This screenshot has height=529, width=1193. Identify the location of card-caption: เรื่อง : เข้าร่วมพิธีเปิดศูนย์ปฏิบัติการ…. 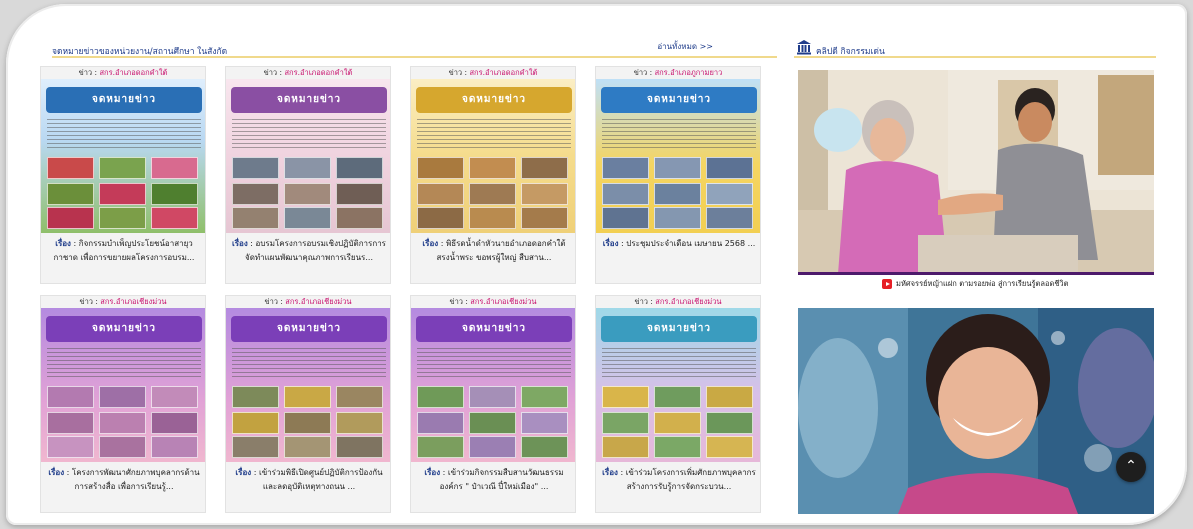
(309, 480).